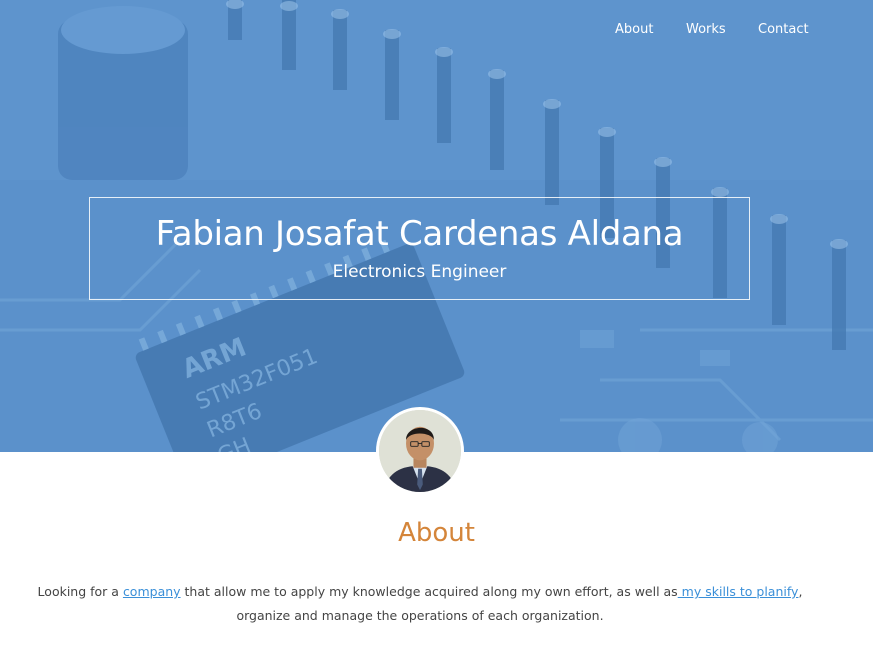 This screenshot has height=657, width=873. I want to click on skills-link: my skills to planify, so click(738, 591).